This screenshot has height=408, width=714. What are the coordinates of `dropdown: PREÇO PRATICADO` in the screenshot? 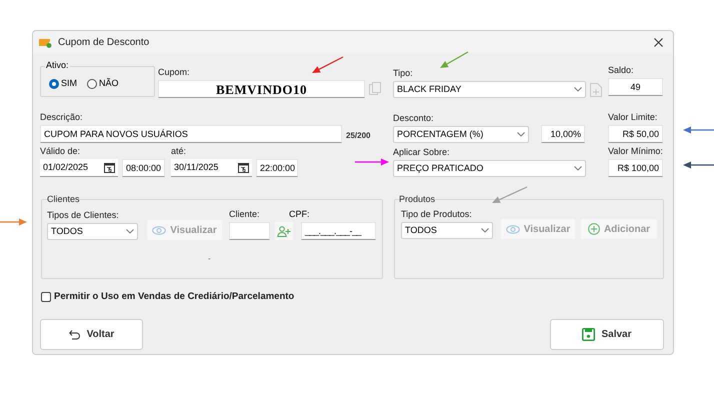 It's located at (489, 168).